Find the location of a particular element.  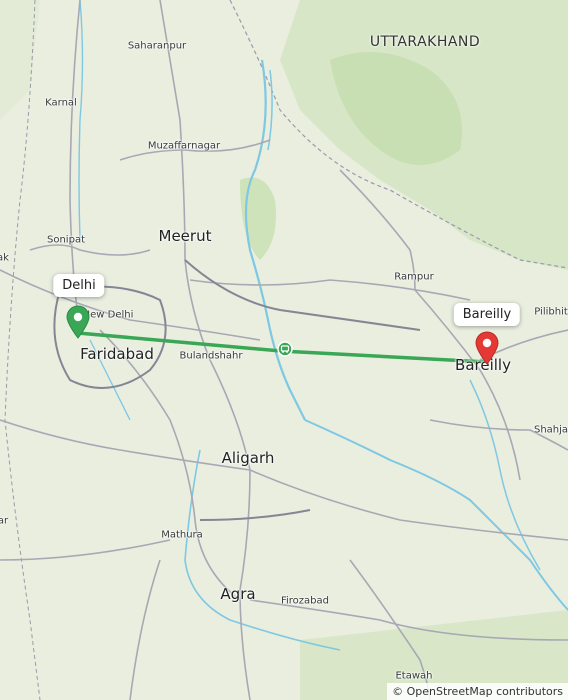

destination-label-bubble: Bareilly is located at coordinates (487, 314).